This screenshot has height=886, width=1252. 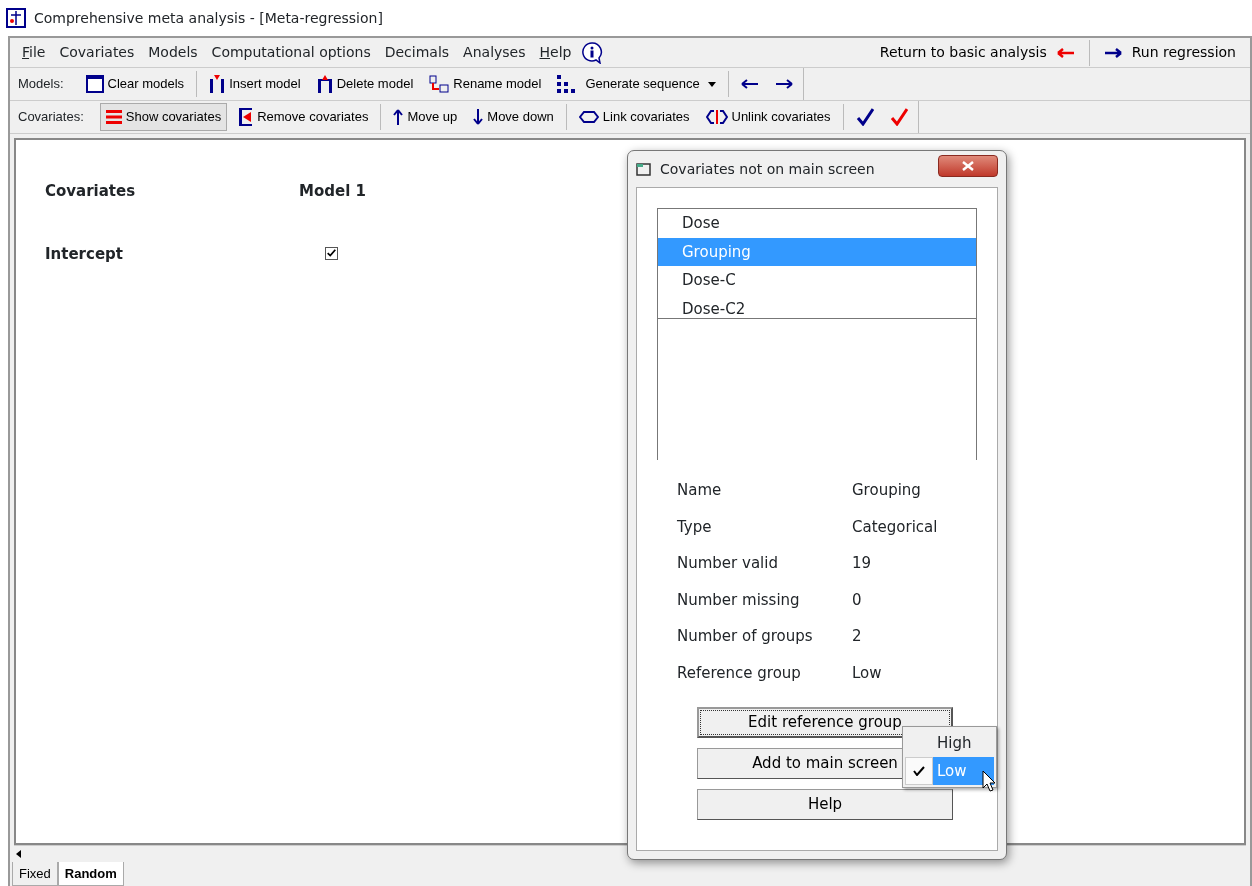 What do you see at coordinates (977, 52) in the screenshot?
I see `menu-button: Return to basic analysis` at bounding box center [977, 52].